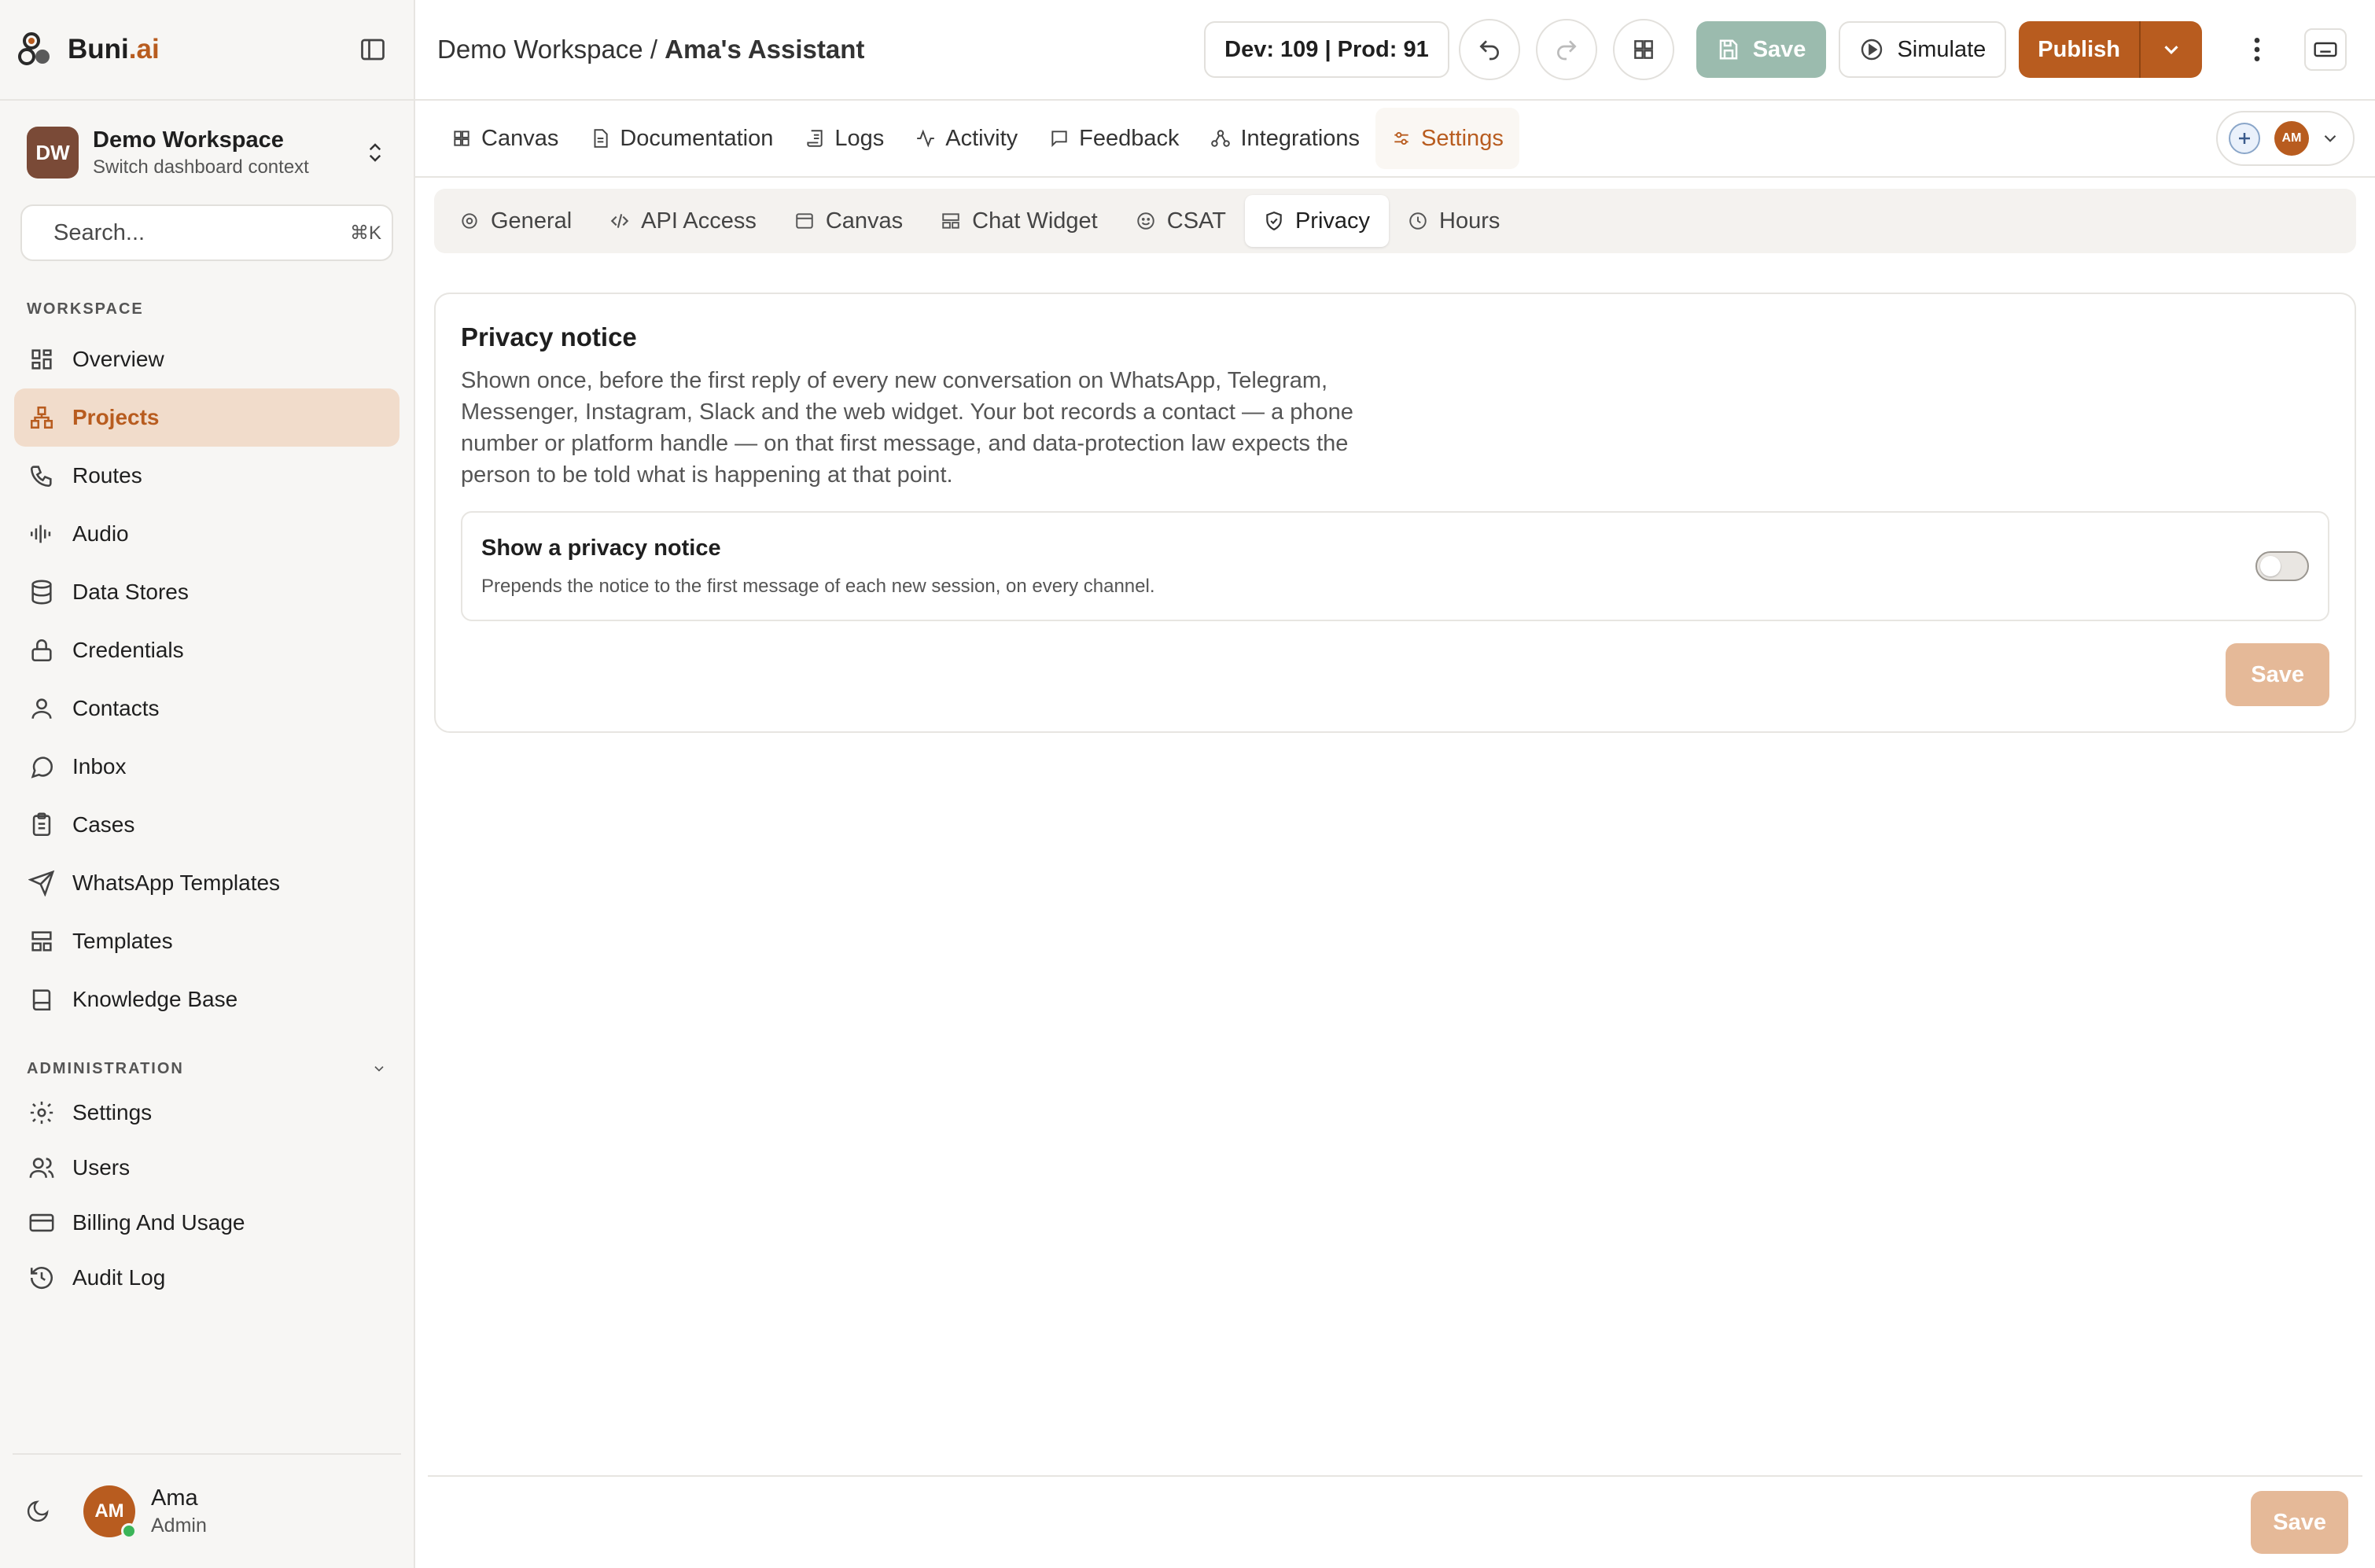  I want to click on code-icon, so click(619, 221).